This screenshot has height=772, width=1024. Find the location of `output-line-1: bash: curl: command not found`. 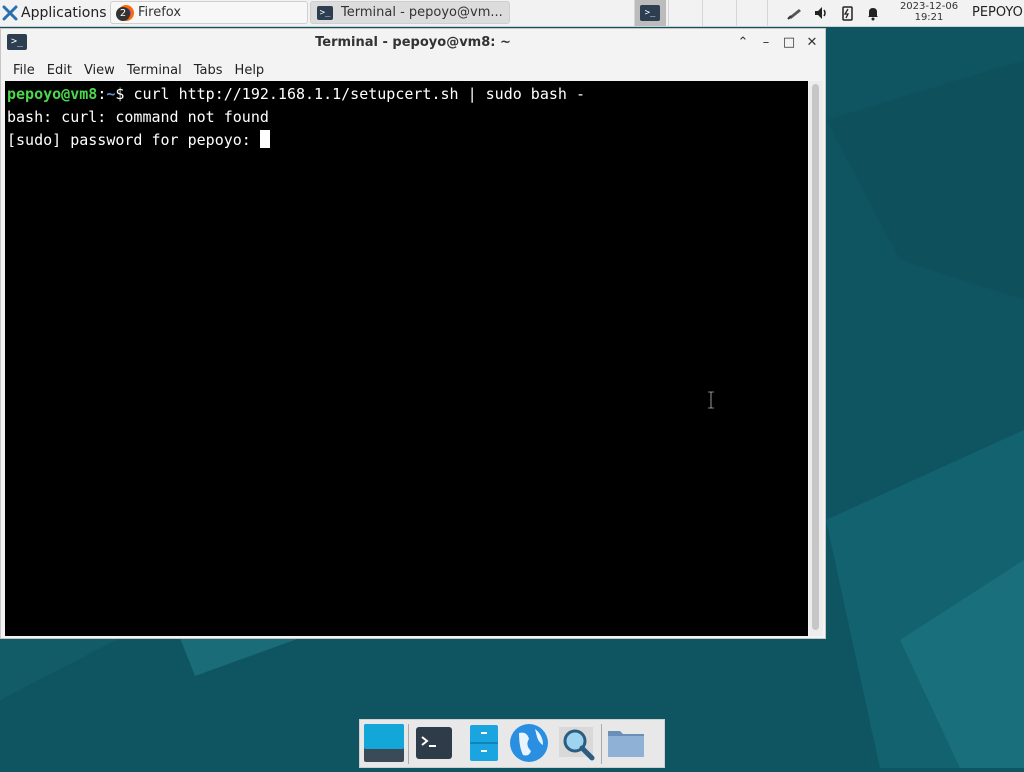

output-line-1: bash: curl: command not found is located at coordinates (138, 117).